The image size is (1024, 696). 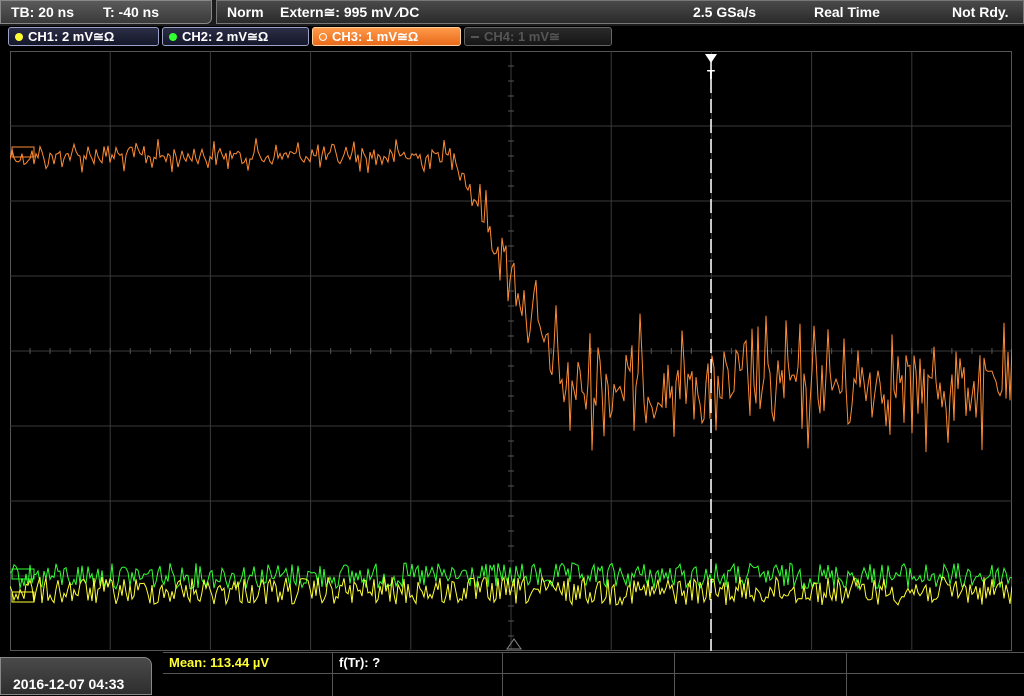 I want to click on time-offset-label: T: -40 ns, so click(x=131, y=12).